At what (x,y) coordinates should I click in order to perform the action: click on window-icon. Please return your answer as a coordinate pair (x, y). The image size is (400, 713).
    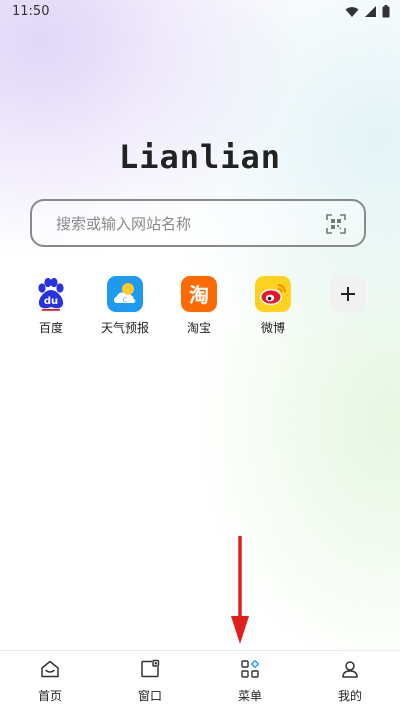
    Looking at the image, I should click on (150, 668).